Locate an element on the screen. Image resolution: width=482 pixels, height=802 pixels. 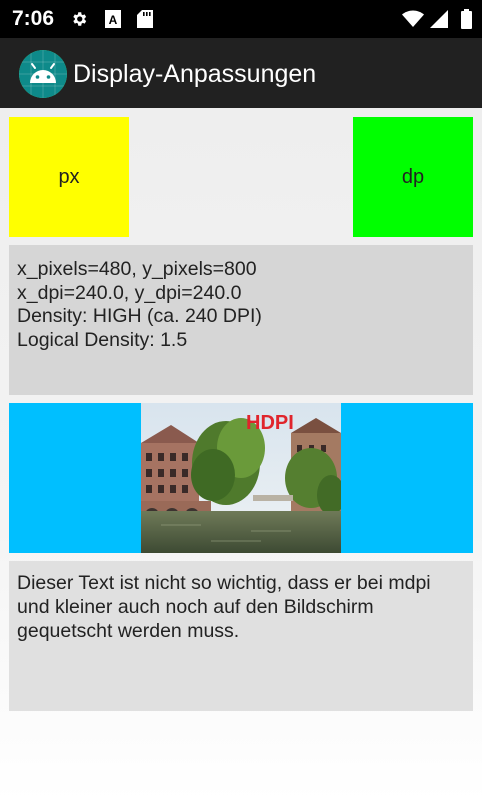
dp-box: dp is located at coordinates (413, 177).